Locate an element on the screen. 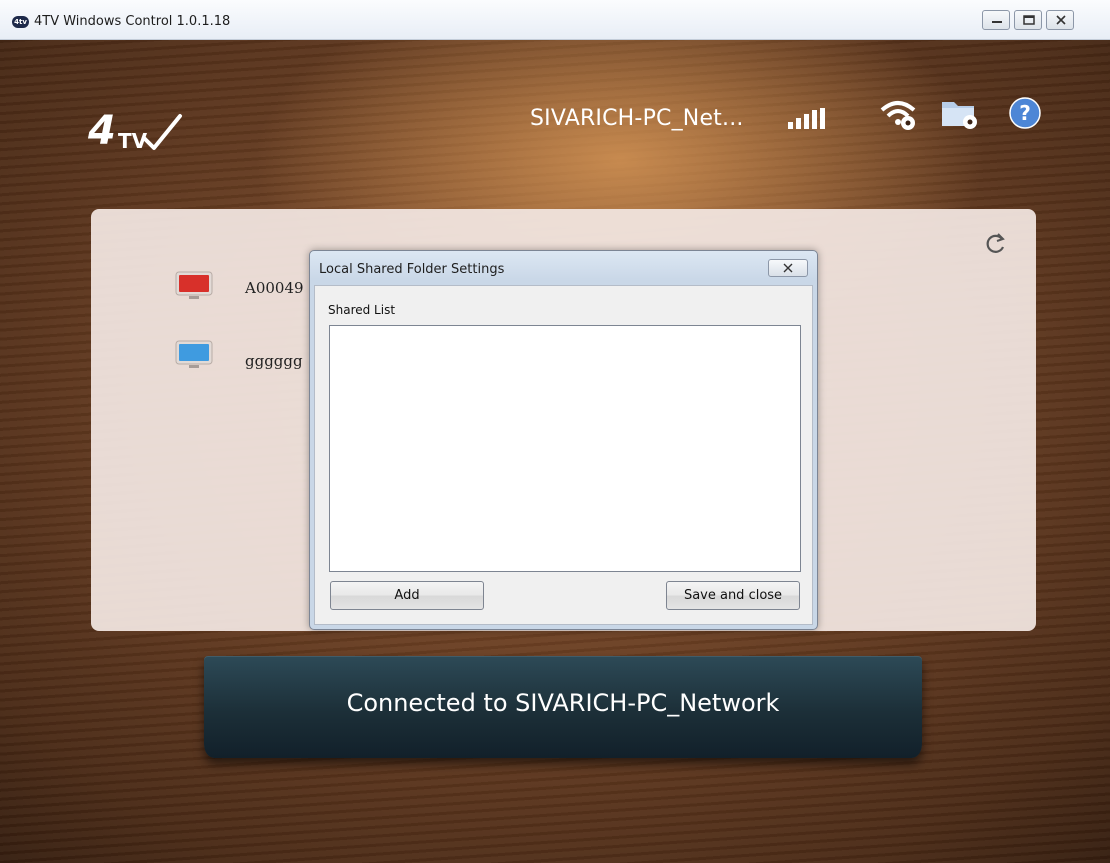  save-and-close-button: Save and close is located at coordinates (733, 595).